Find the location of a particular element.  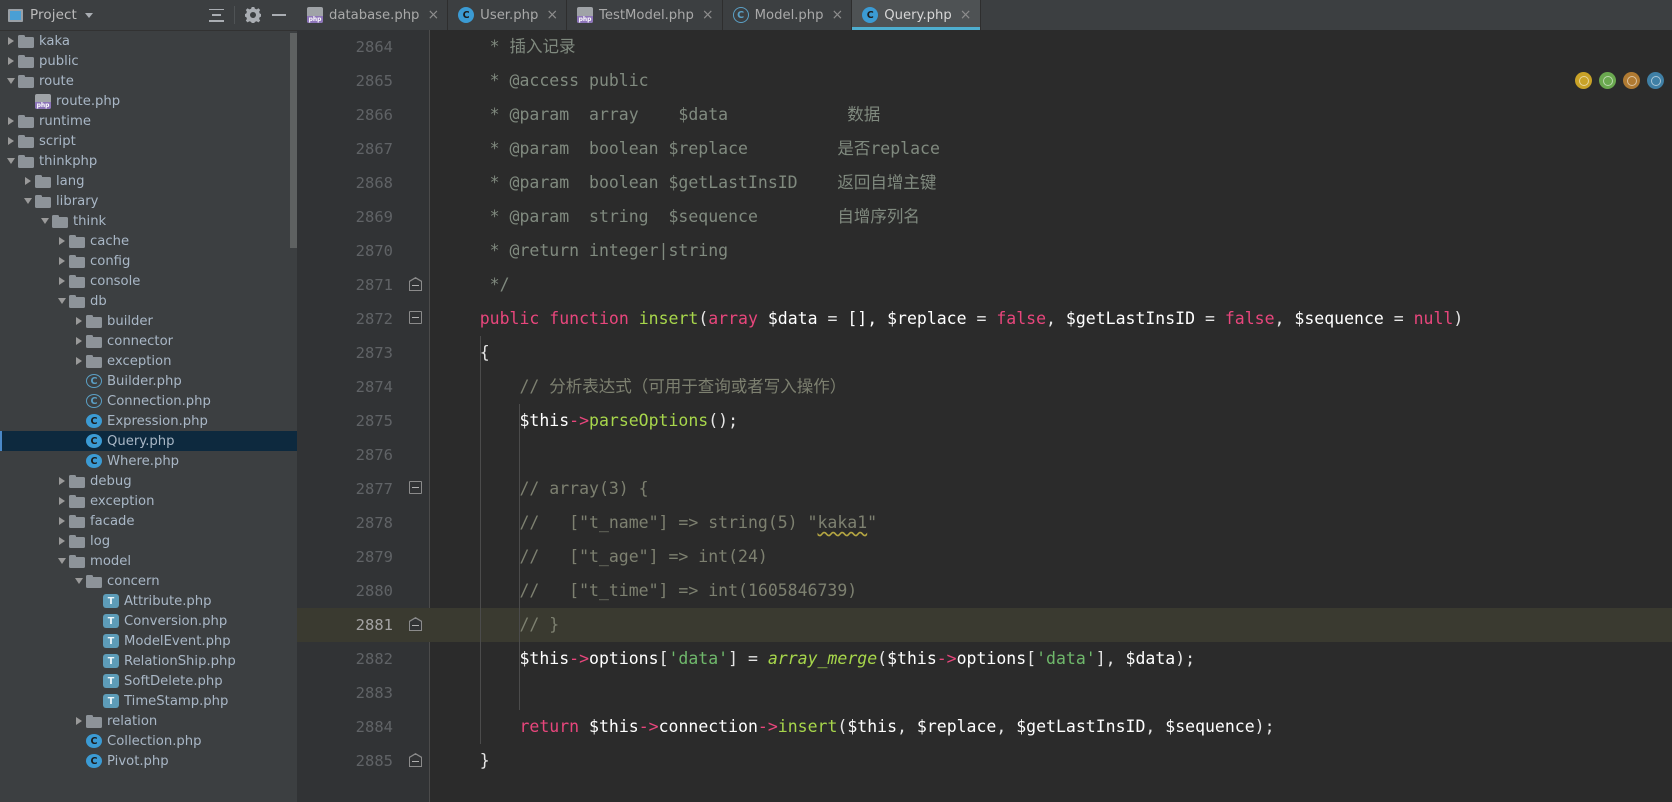

code-line: // array(3) { is located at coordinates (1051, 489).